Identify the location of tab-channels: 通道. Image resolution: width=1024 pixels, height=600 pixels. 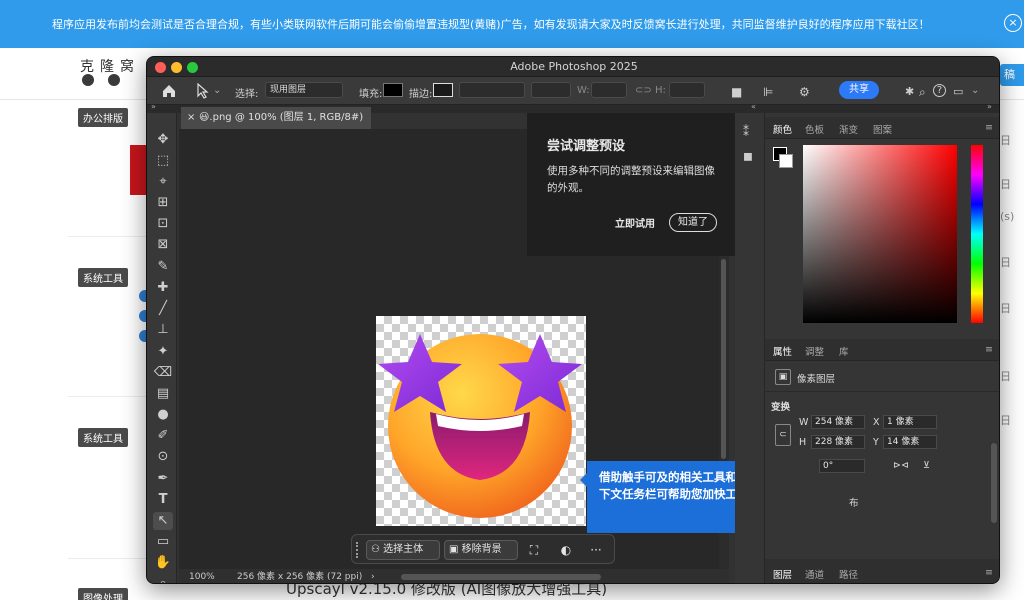
(814, 574).